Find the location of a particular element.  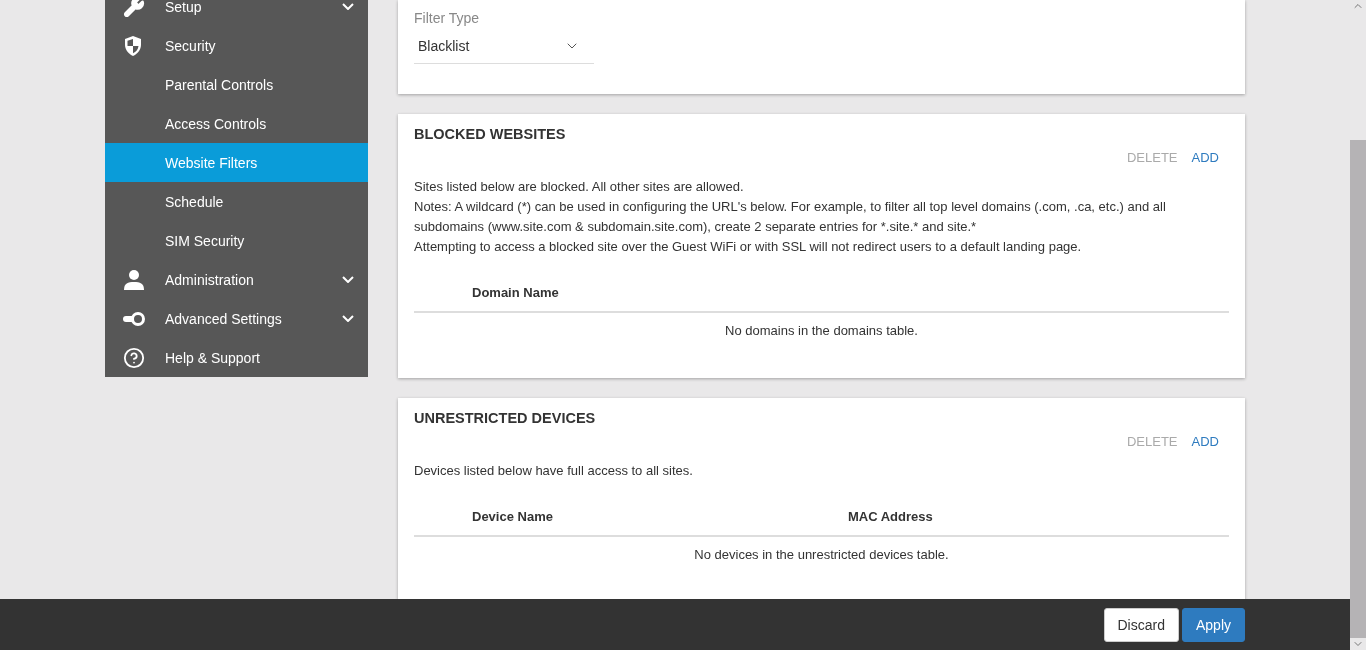

filter-type-select: Blacklist is located at coordinates (504, 51).